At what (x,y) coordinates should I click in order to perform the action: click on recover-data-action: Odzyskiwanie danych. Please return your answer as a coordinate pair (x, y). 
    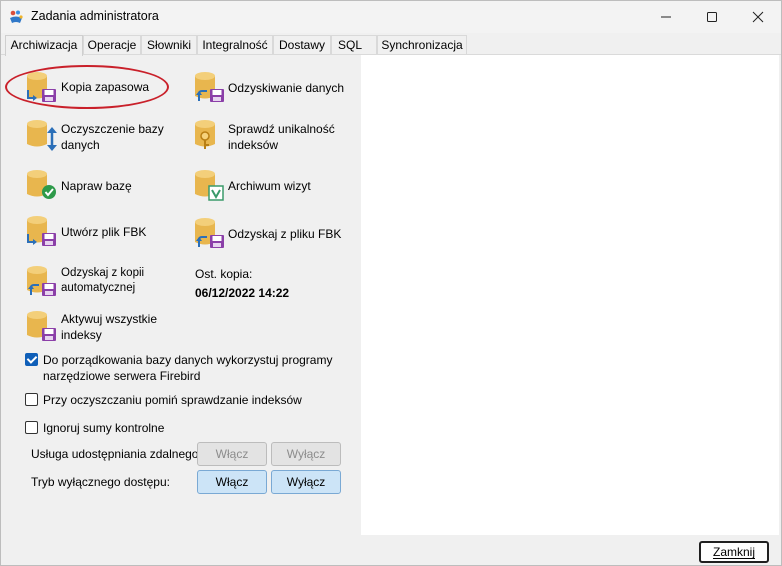
    Looking at the image, I should click on (273, 88).